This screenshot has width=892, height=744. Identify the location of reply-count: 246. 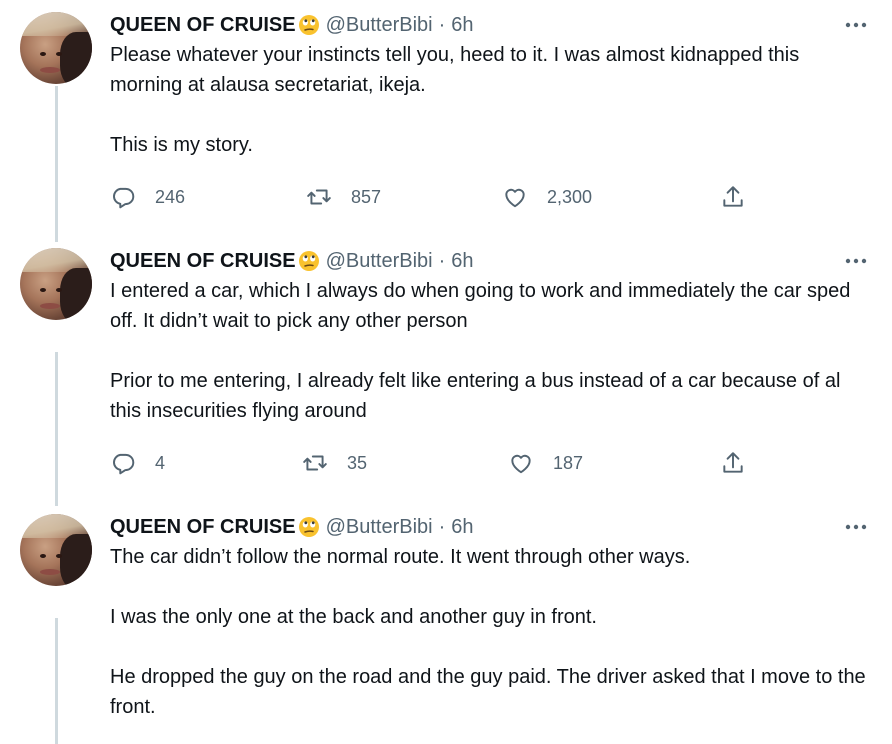
(170, 196).